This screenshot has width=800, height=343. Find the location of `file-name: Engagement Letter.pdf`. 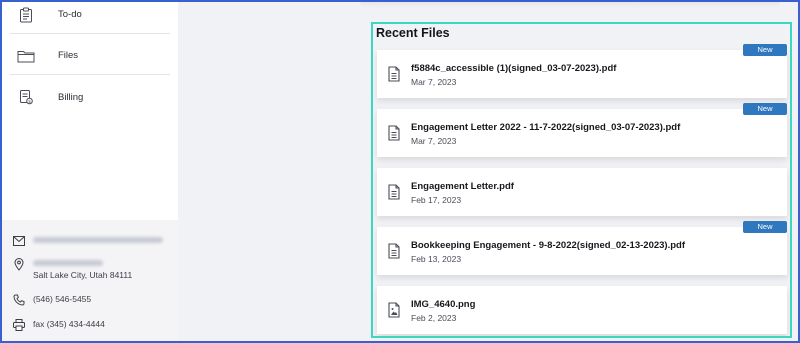

file-name: Engagement Letter.pdf is located at coordinates (462, 186).